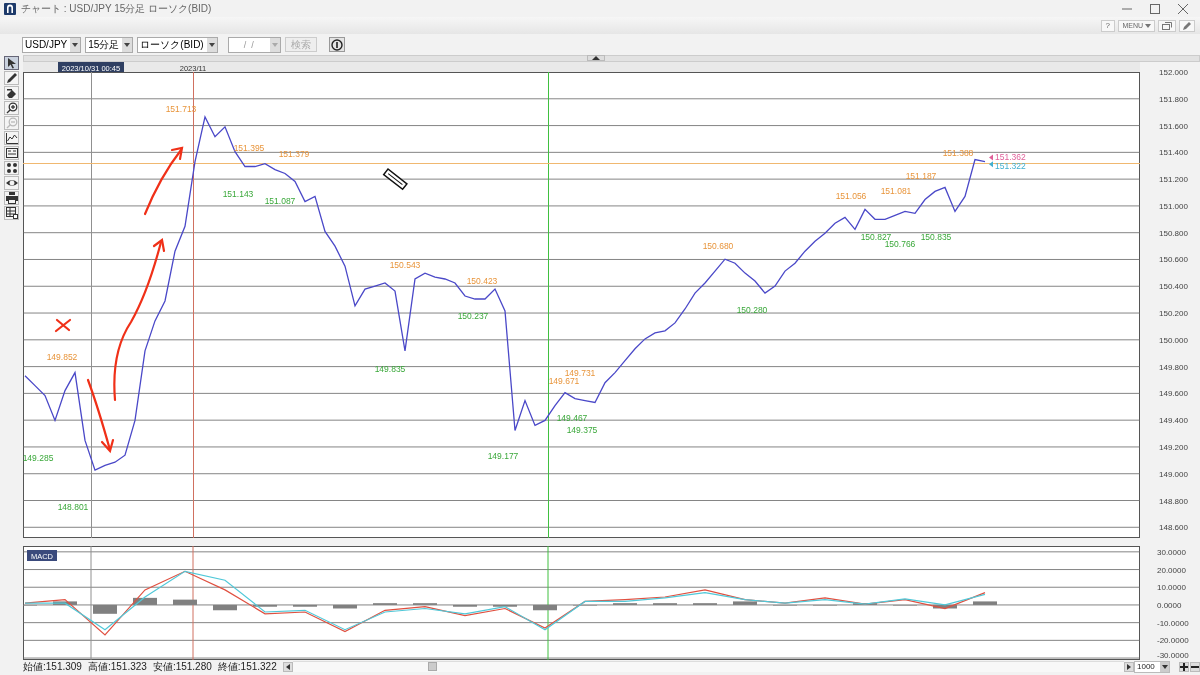 Image resolution: width=1200 pixels, height=675 pixels. What do you see at coordinates (958, 152) in the screenshot?
I see `high-label: 151.388` at bounding box center [958, 152].